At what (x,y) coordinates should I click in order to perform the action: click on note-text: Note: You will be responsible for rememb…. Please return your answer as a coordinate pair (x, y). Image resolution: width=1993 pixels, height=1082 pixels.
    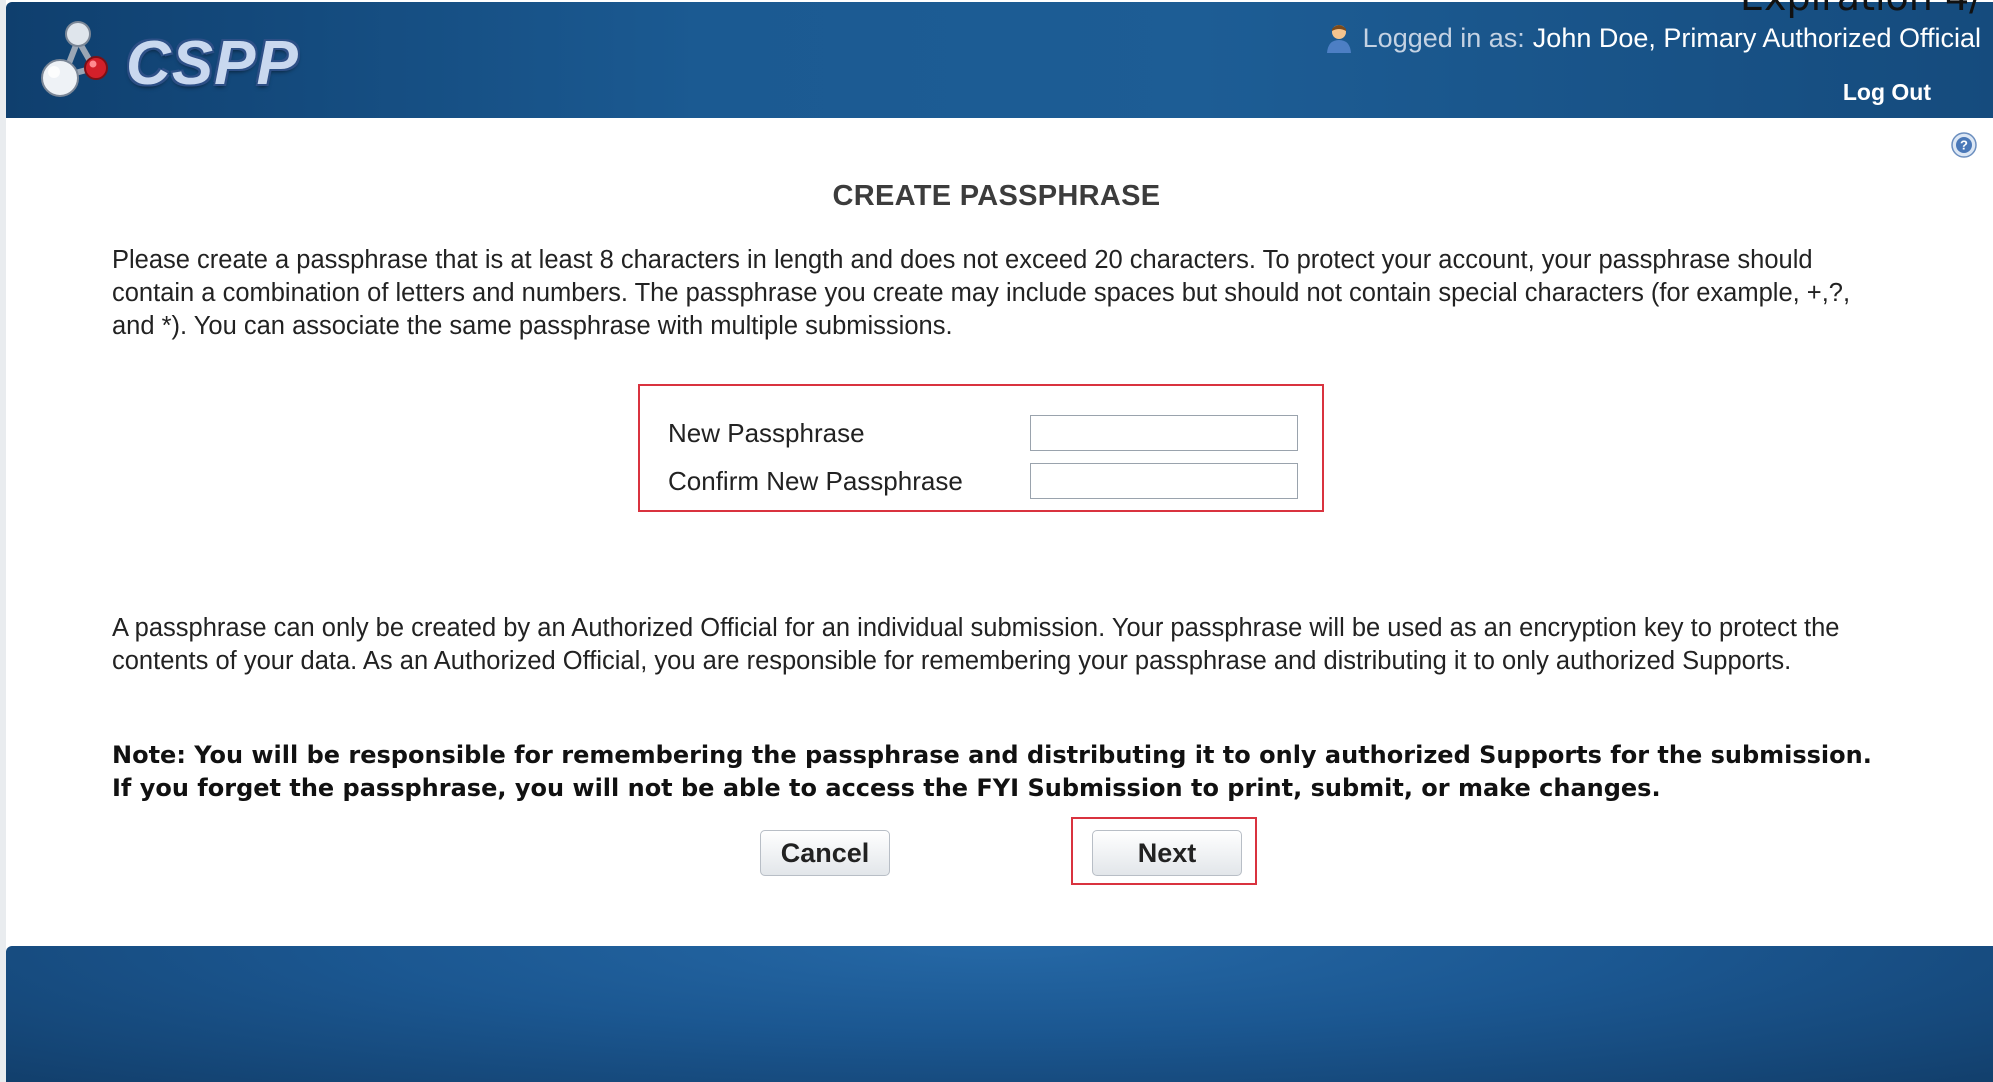
    Looking at the image, I should click on (992, 771).